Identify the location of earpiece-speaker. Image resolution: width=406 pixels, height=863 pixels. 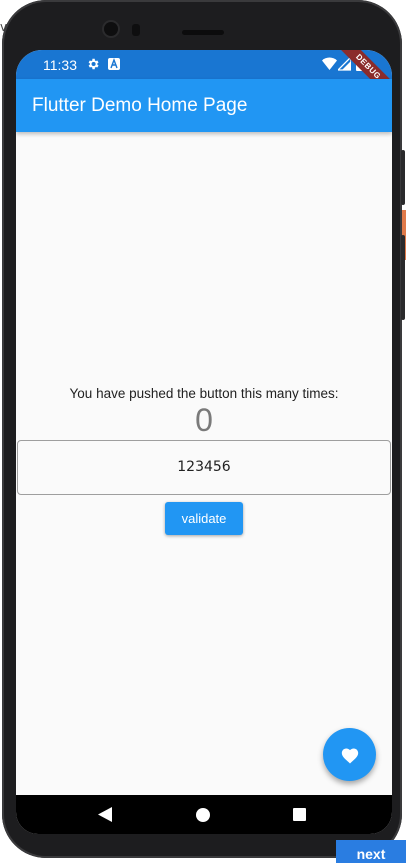
(203, 32).